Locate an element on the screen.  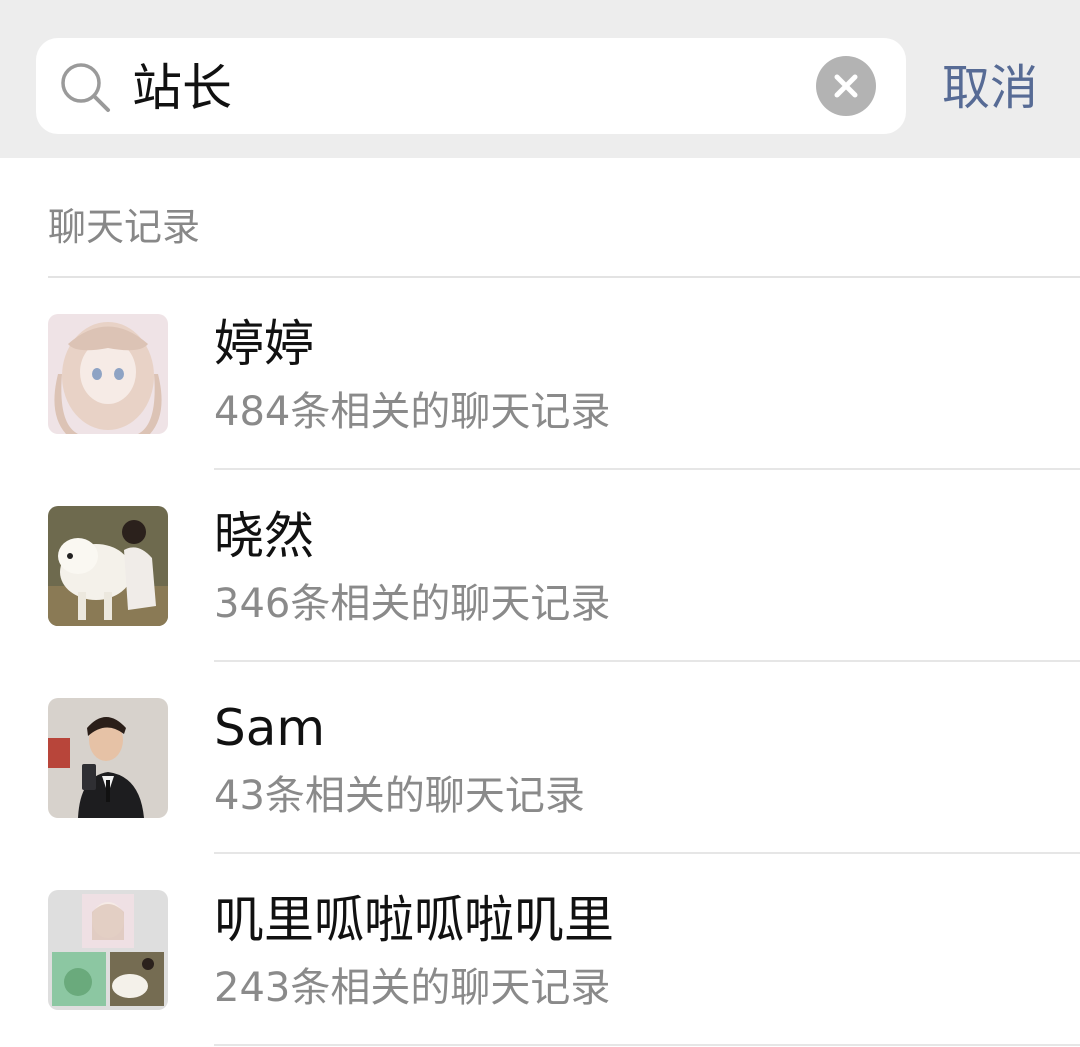
contact-name: Sam is located at coordinates (270, 728).